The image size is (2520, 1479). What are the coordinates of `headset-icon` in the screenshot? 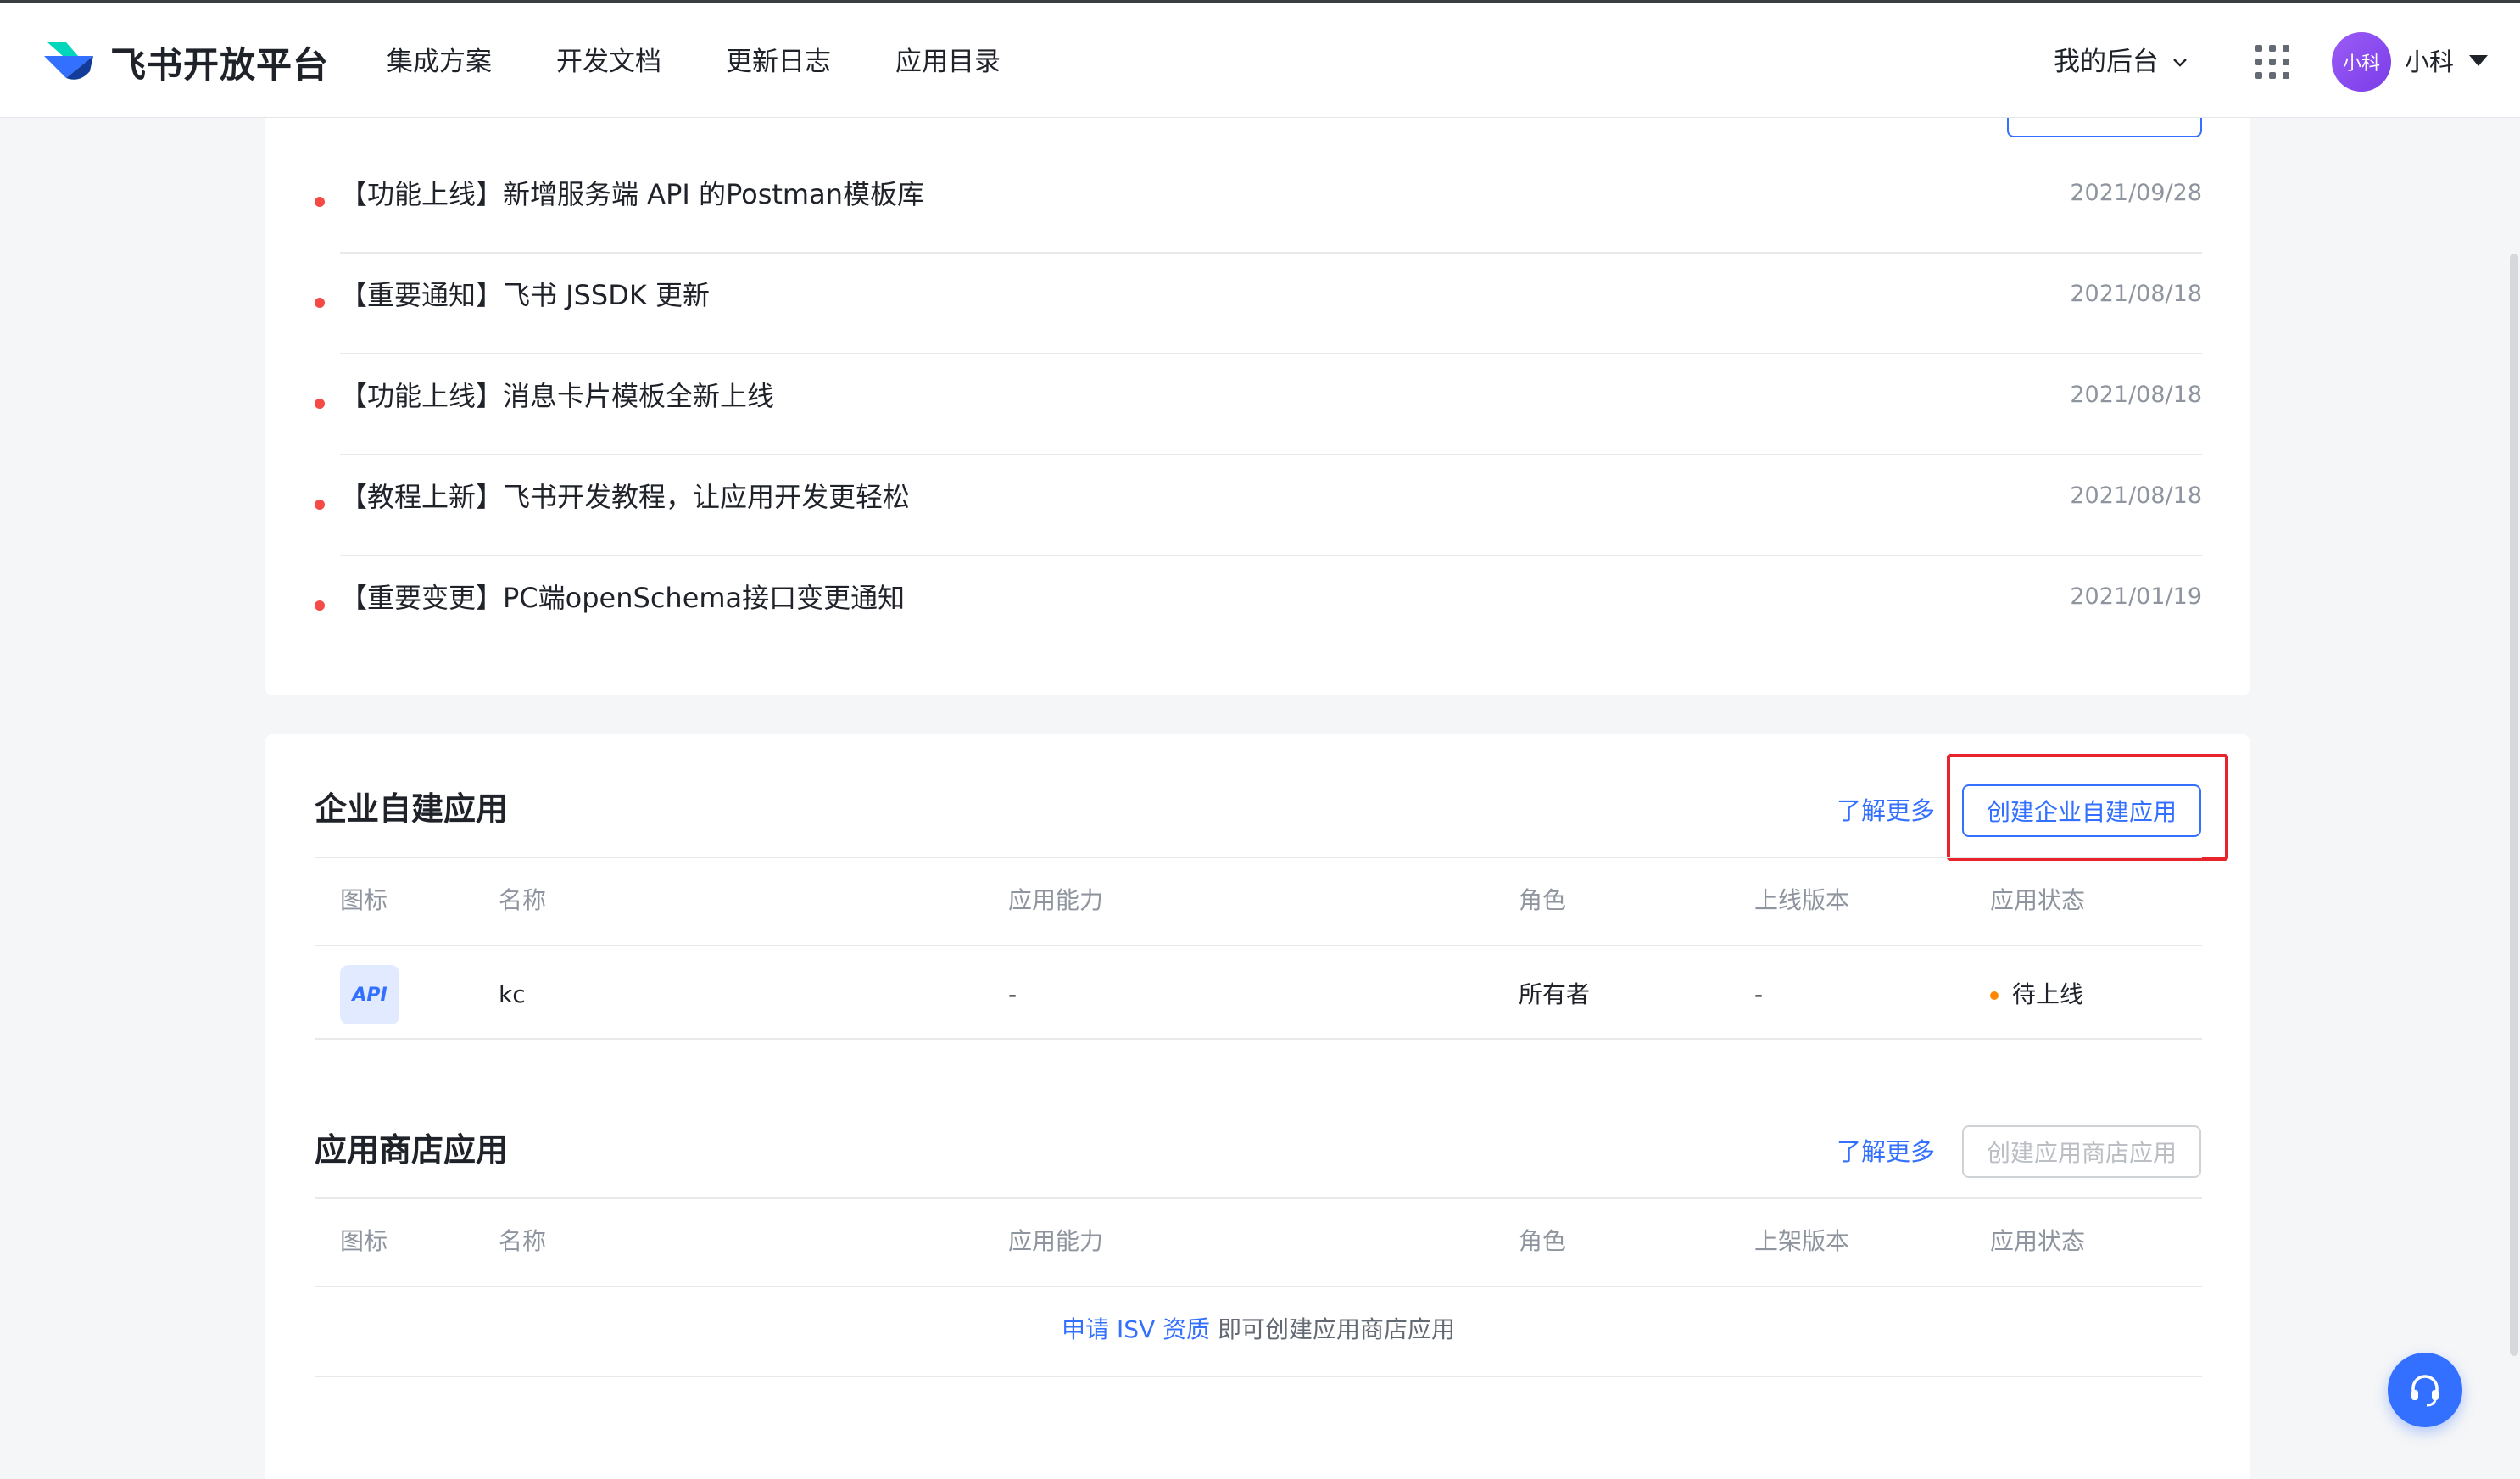 It's located at (2425, 1391).